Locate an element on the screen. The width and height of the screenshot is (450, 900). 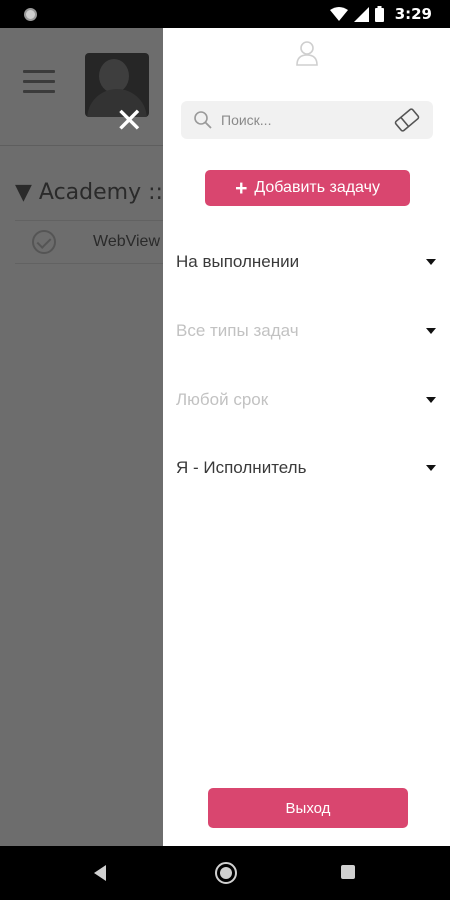
group-title: ▼ Academy :: I is located at coordinates (95, 192).